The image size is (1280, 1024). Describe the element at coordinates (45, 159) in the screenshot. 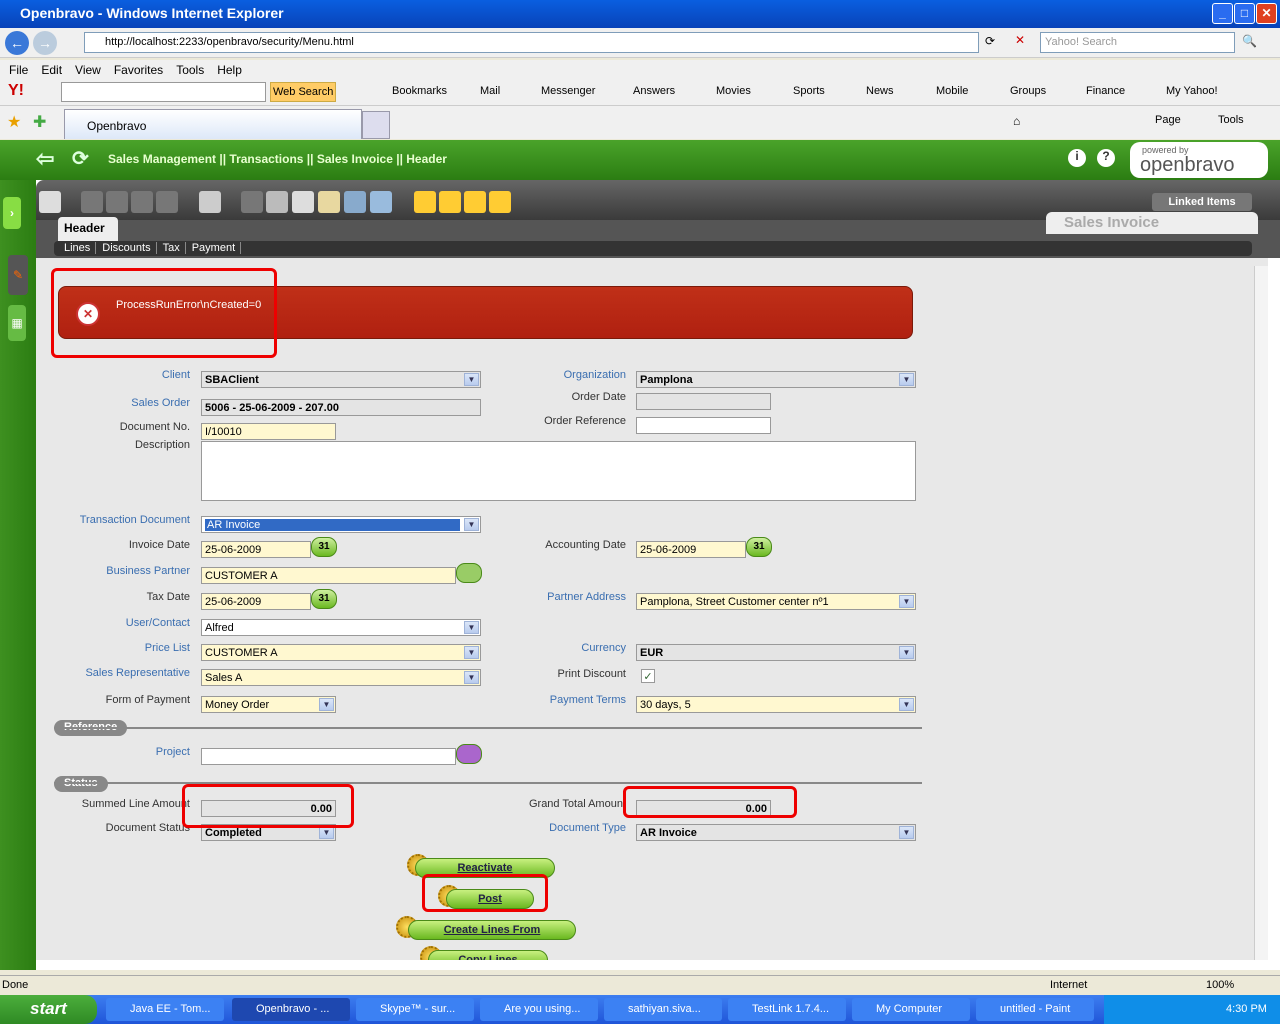

I see `back-arrow-icon: ⇦` at that location.